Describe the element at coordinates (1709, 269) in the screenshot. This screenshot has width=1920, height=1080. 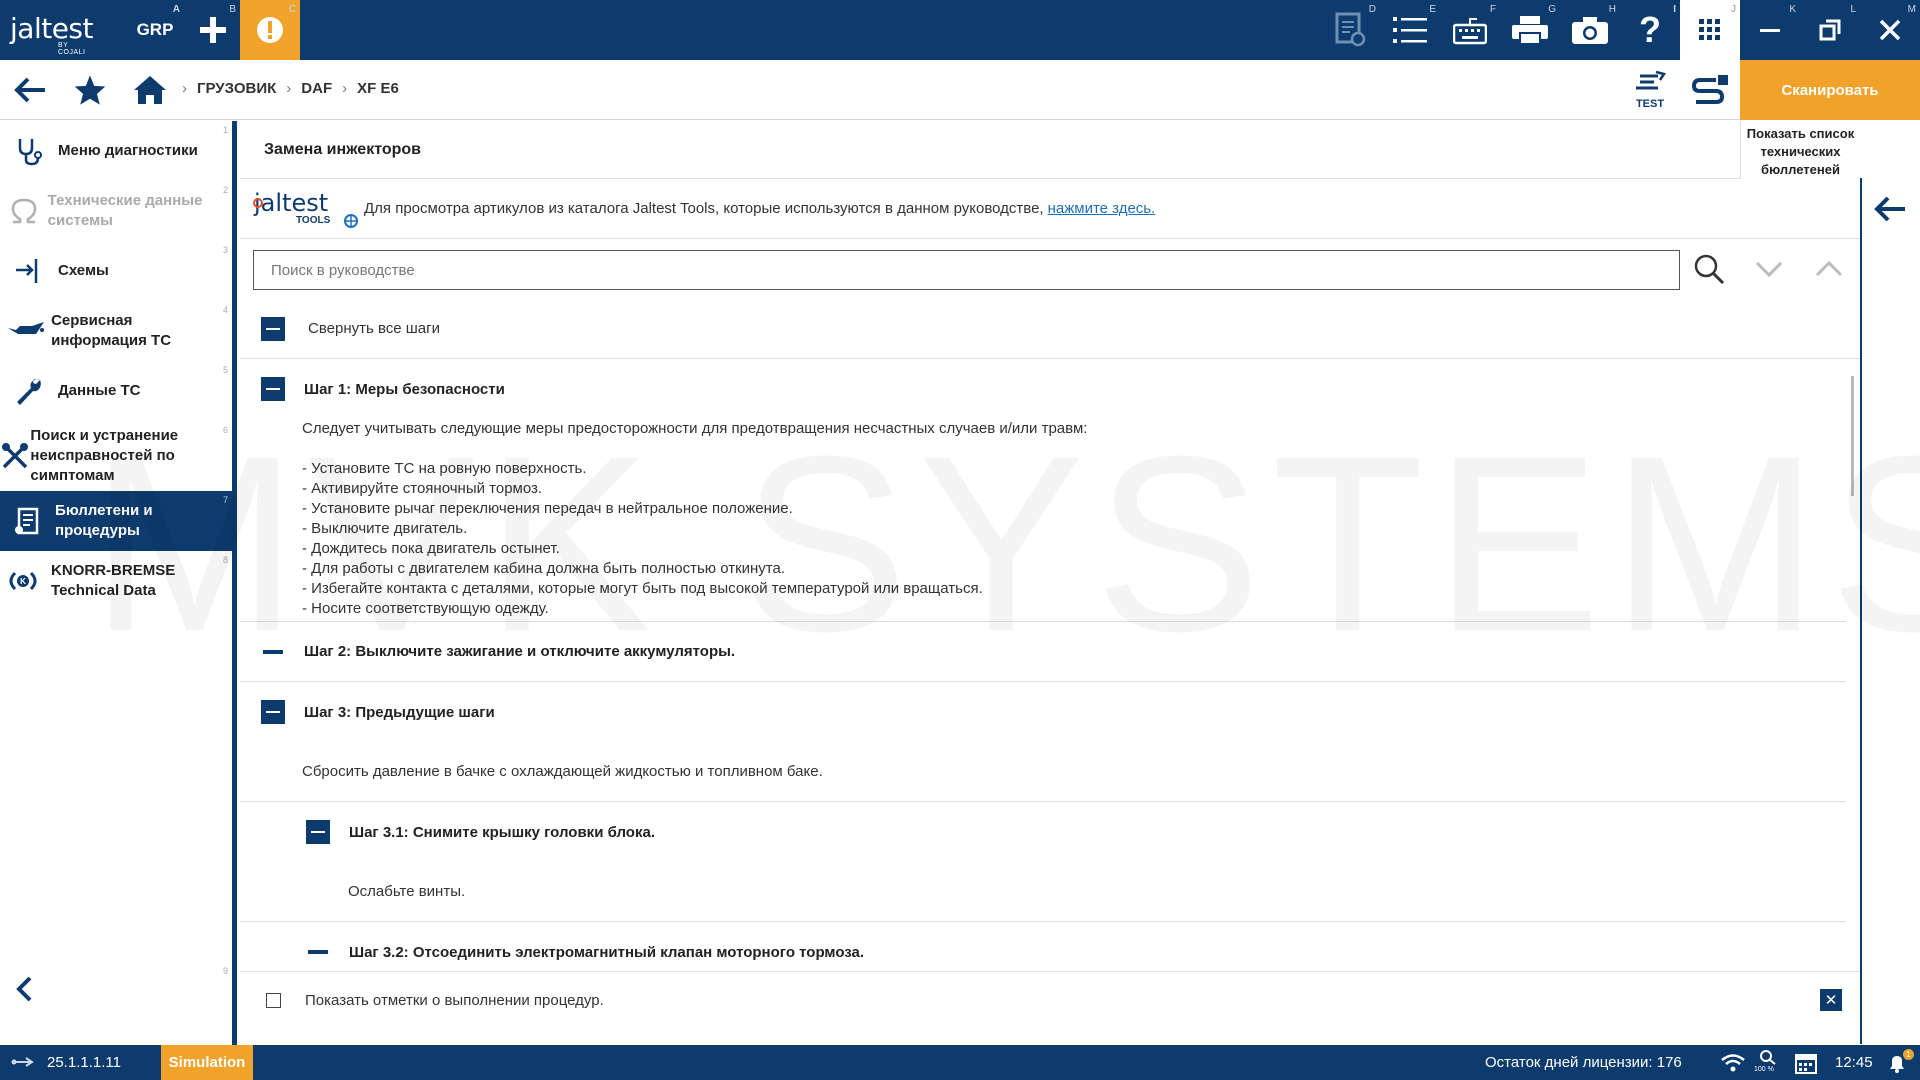
I see `search-button` at that location.